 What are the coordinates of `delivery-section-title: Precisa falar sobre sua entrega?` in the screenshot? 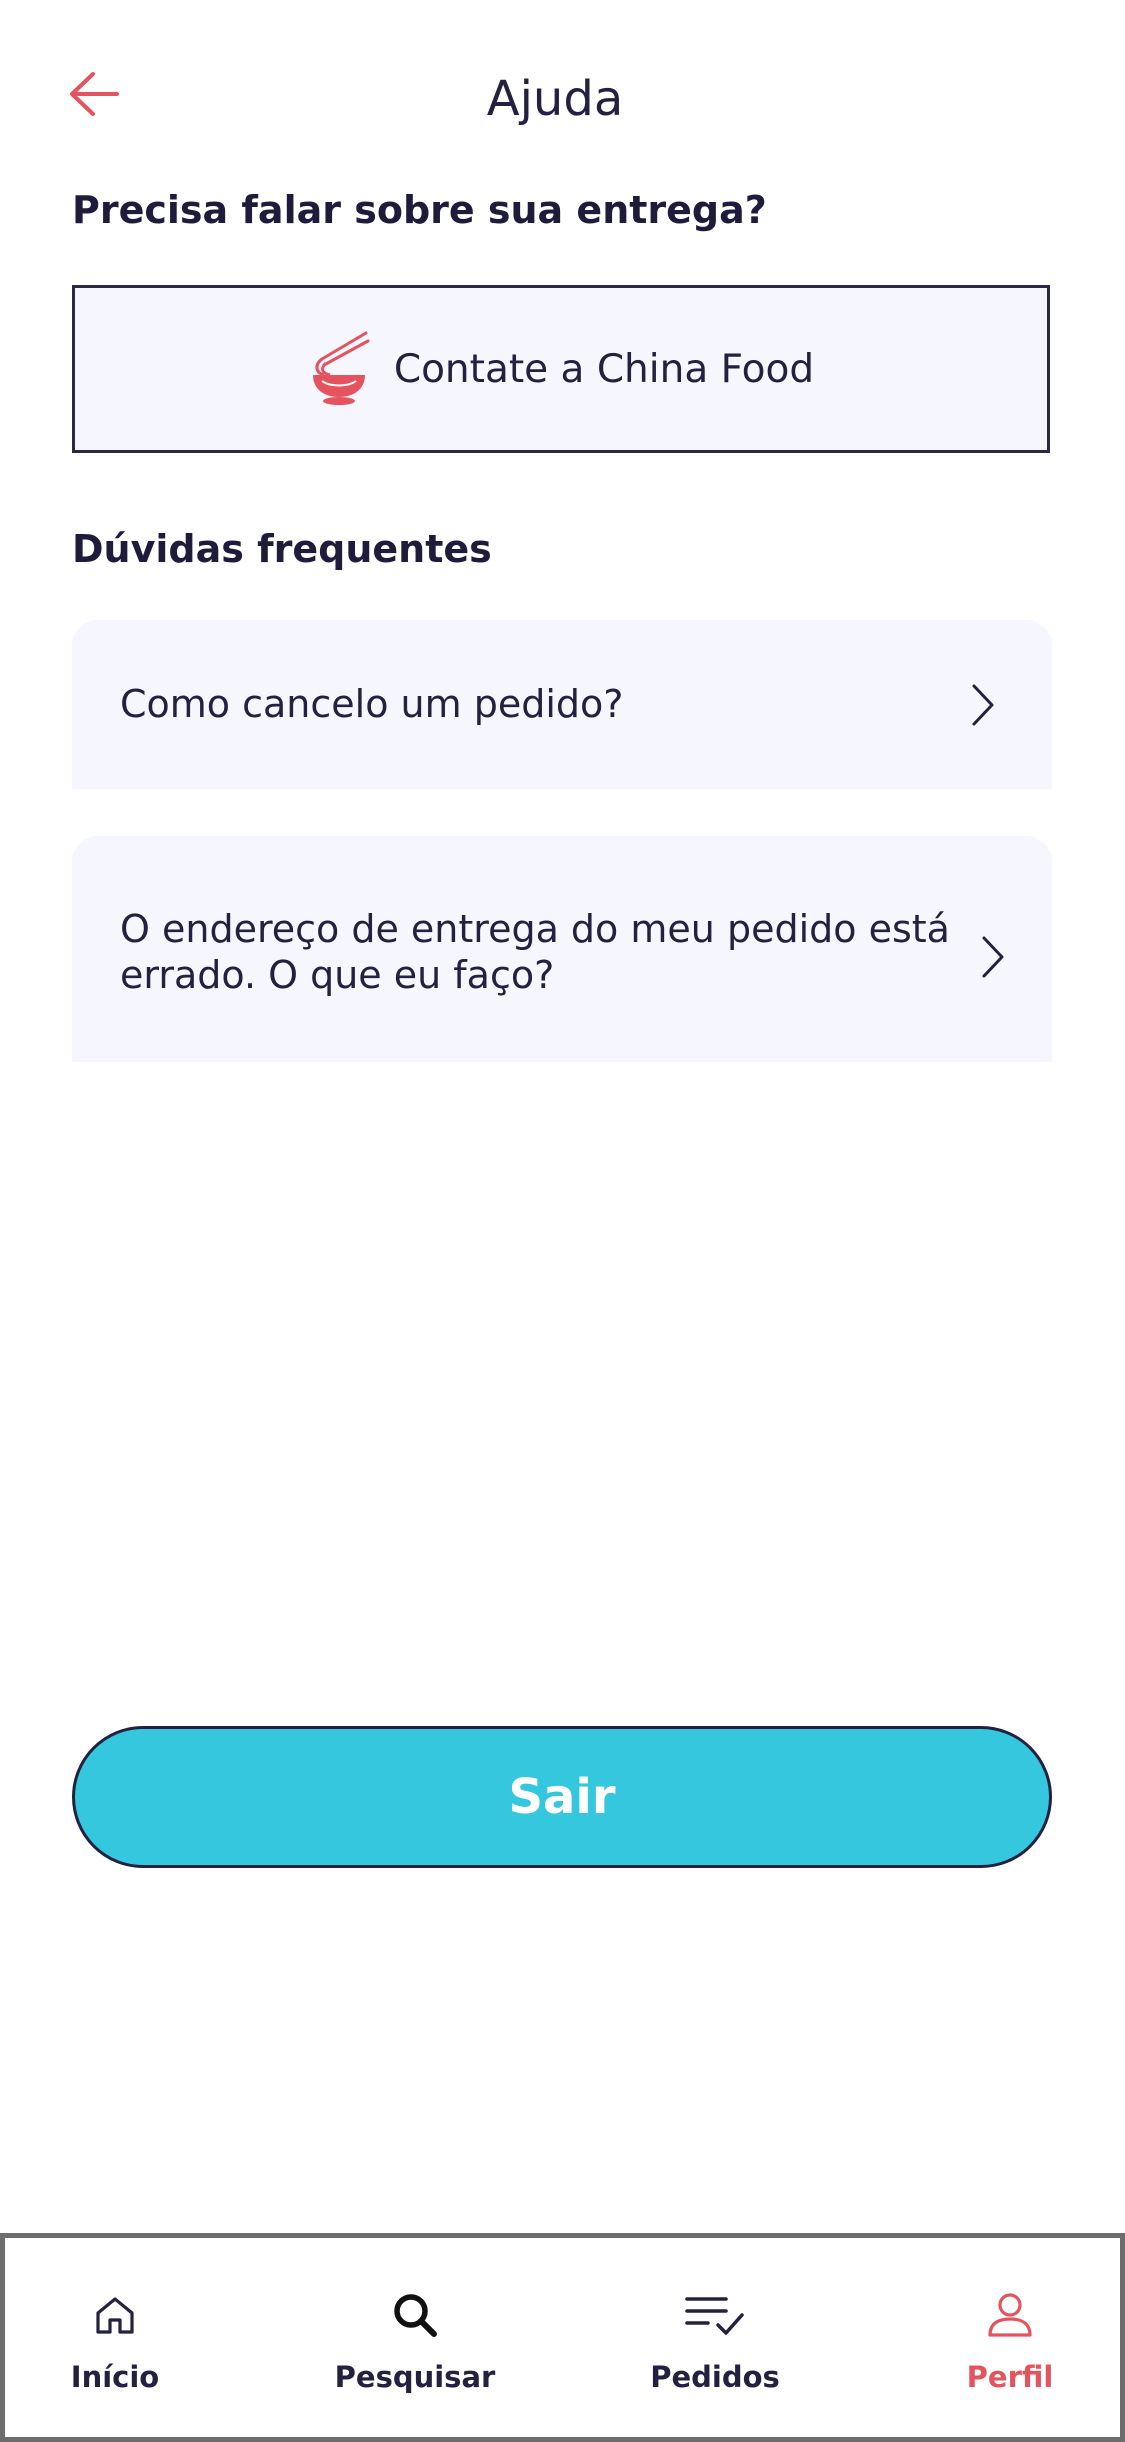 It's located at (419, 210).